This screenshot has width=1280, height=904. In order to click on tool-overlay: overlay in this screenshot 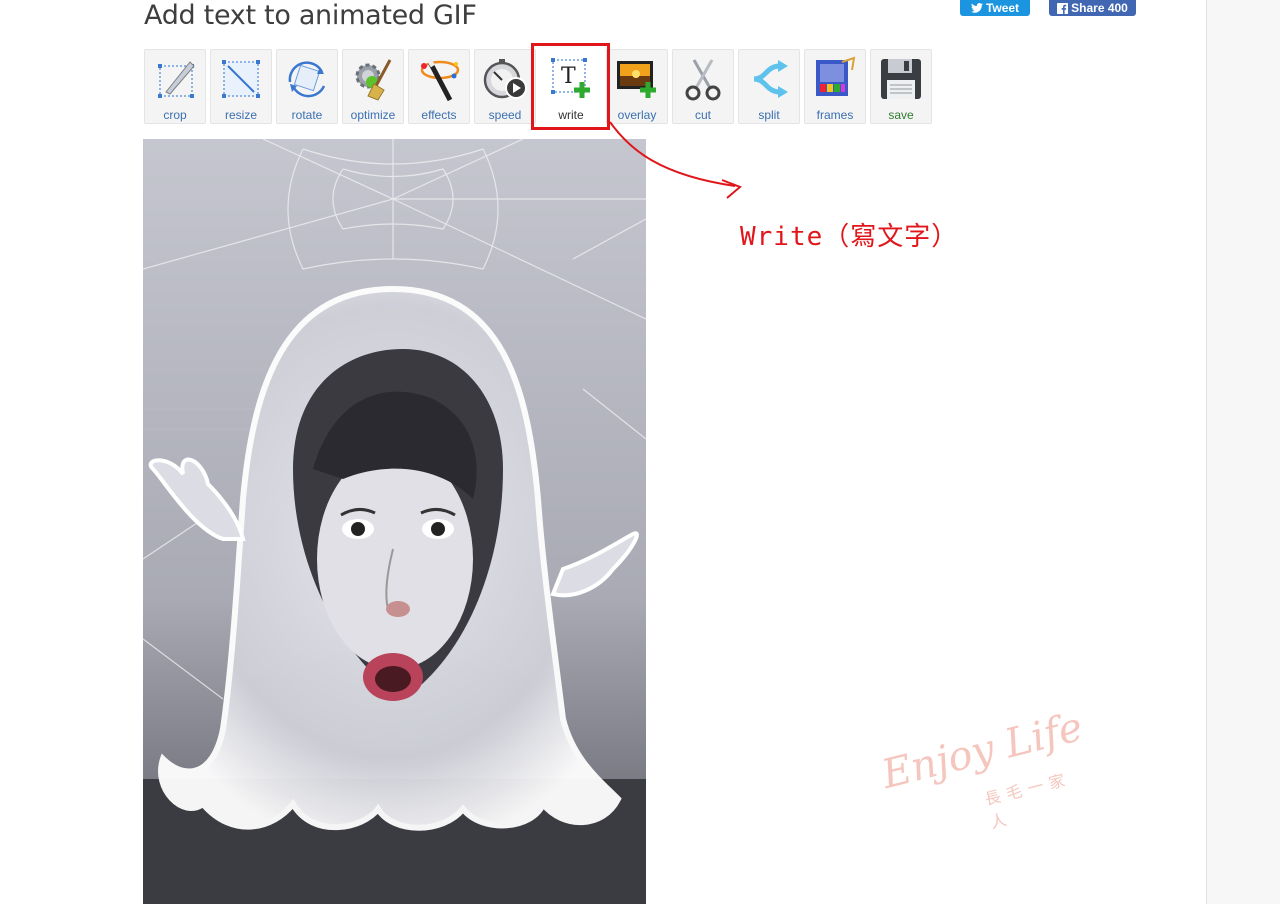, I will do `click(637, 86)`.